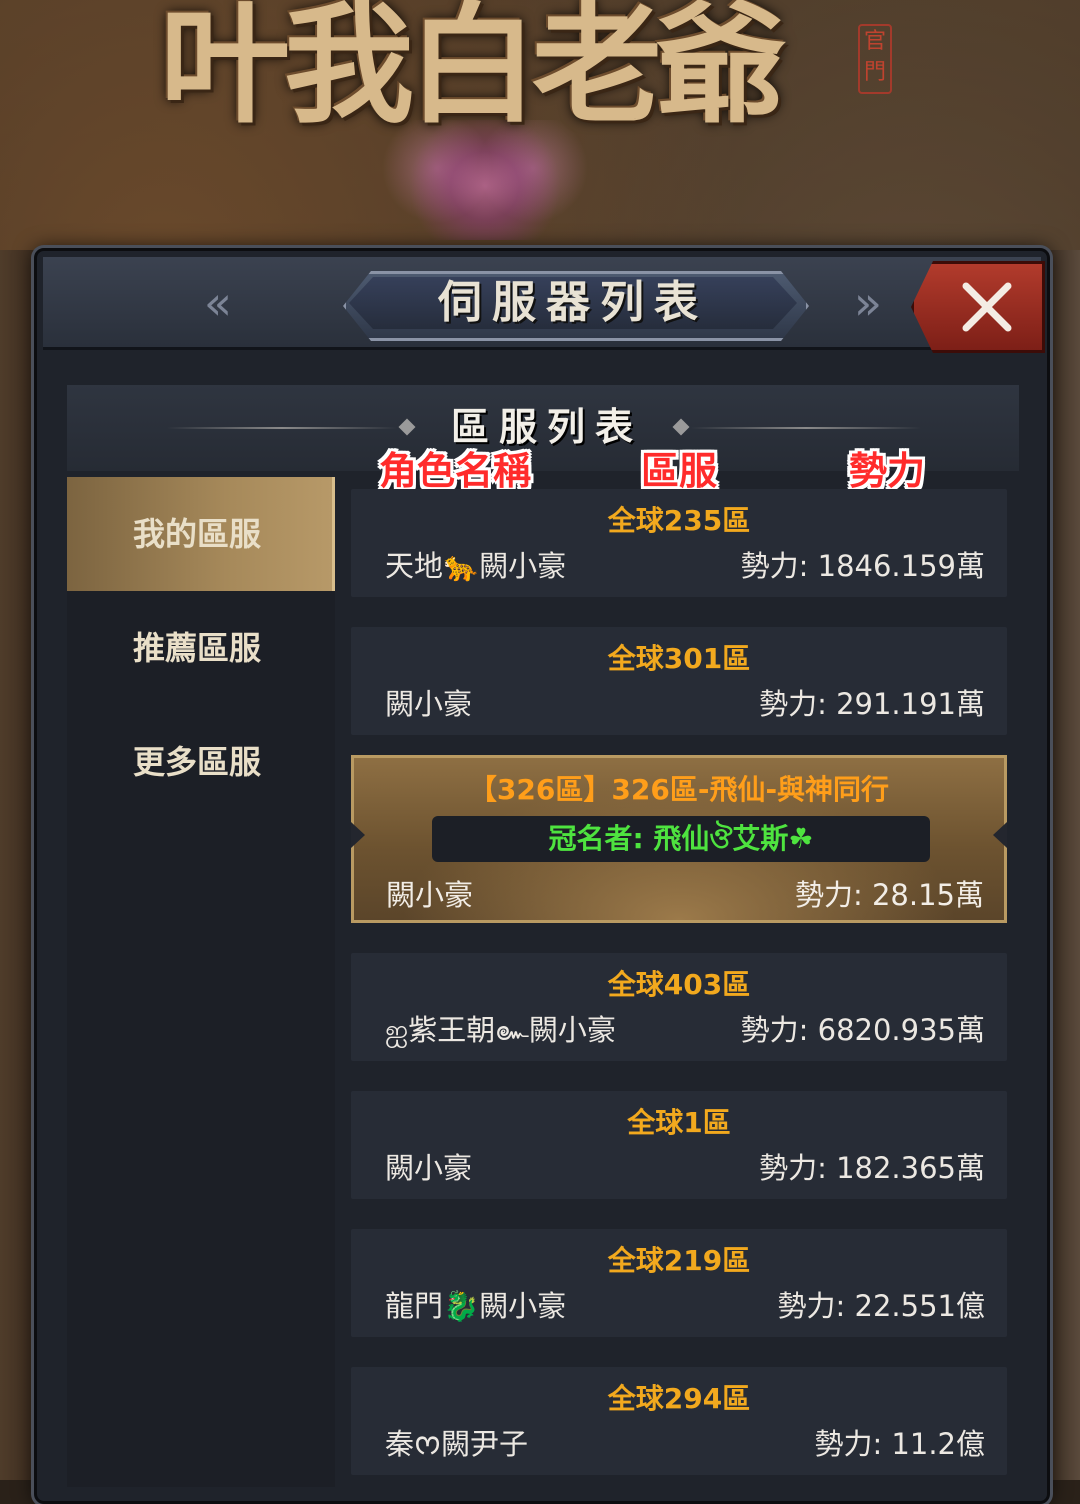 This screenshot has height=1504, width=1080. What do you see at coordinates (455, 471) in the screenshot?
I see `annotation-role-name: 角色名稱` at bounding box center [455, 471].